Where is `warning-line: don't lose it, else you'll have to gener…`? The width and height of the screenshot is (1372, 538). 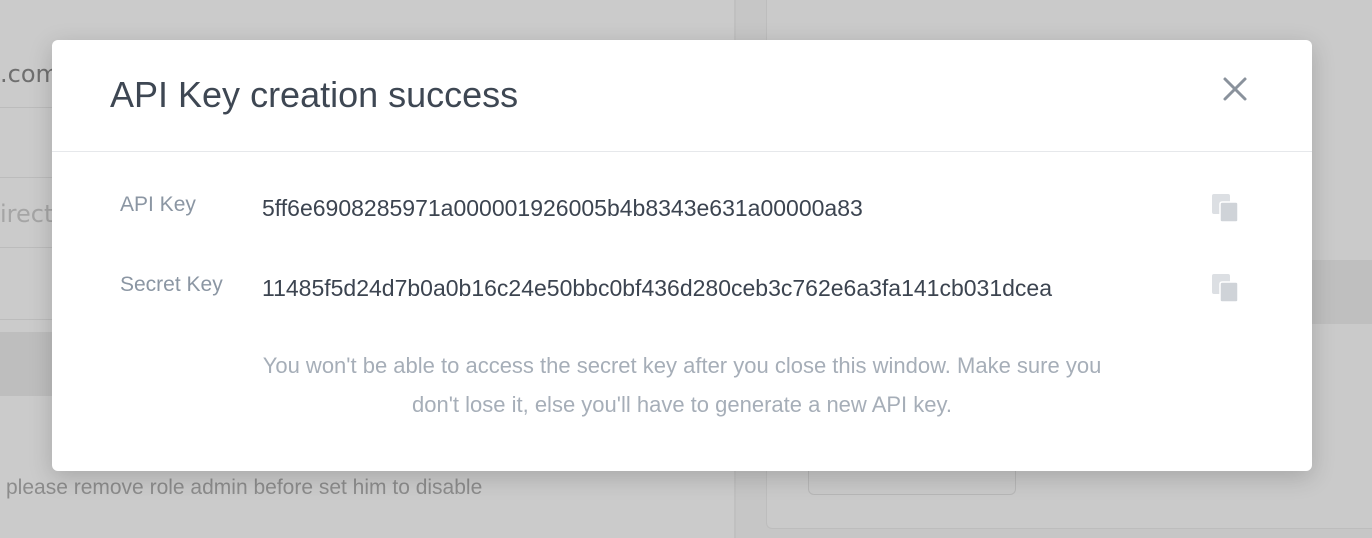 warning-line: don't lose it, else you'll have to gener… is located at coordinates (682, 404).